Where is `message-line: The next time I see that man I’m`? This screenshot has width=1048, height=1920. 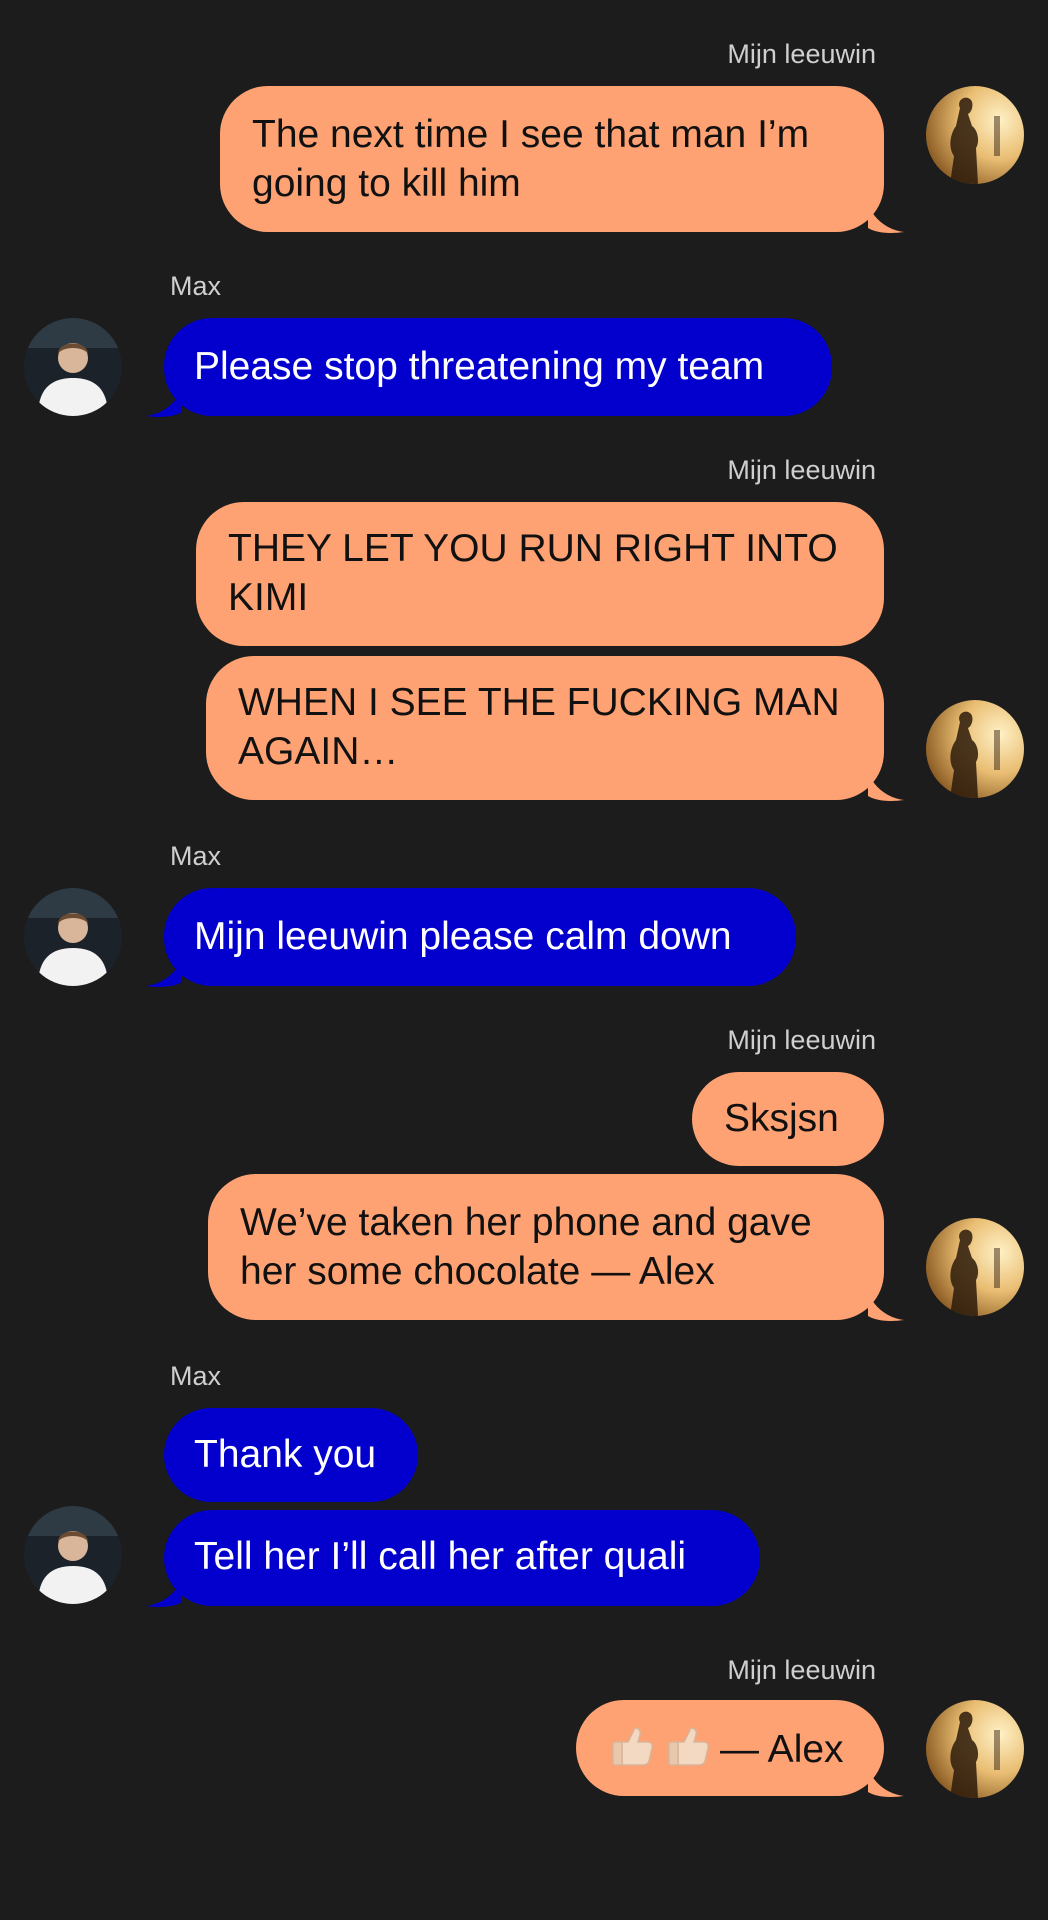 message-line: The next time I see that man I’m is located at coordinates (531, 134).